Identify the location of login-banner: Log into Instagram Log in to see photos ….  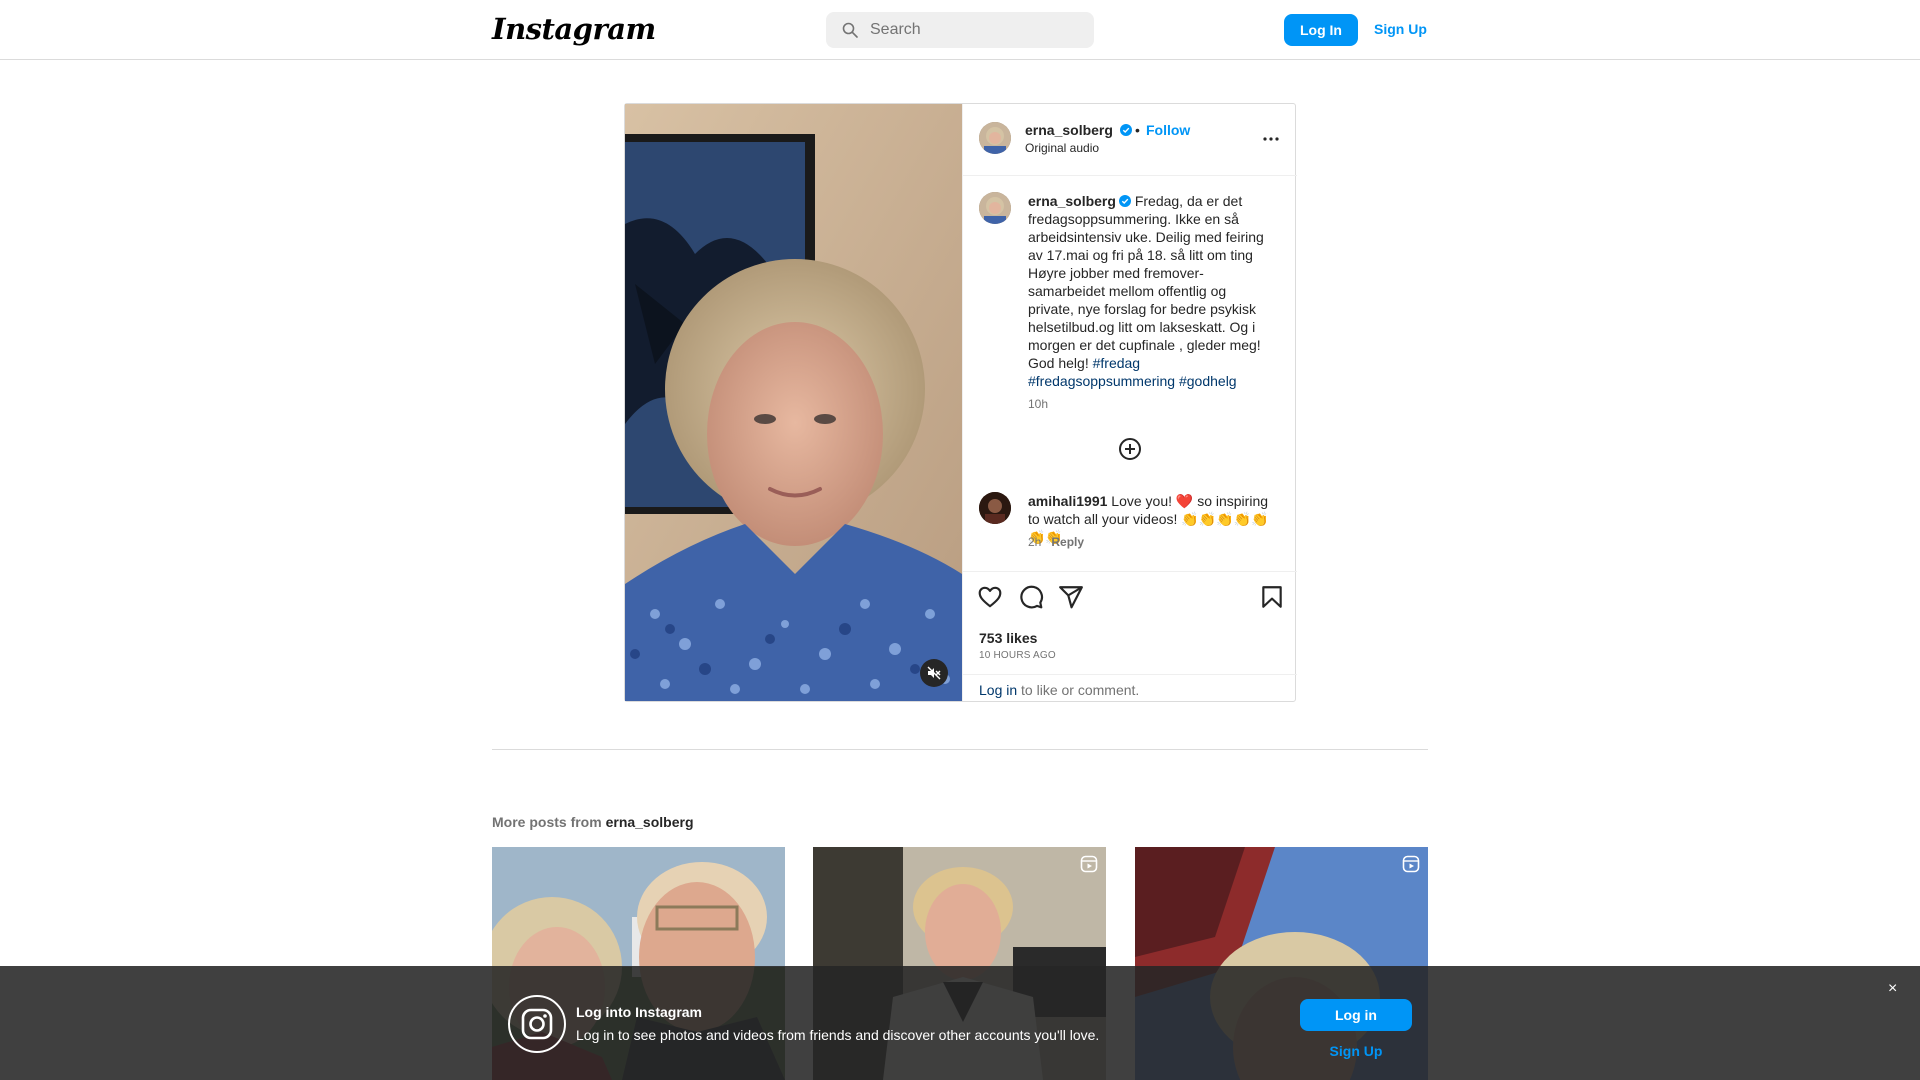
(960, 1023).